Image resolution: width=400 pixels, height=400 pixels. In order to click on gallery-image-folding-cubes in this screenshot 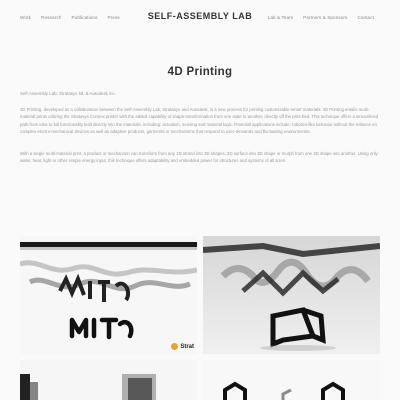, I will do `click(291, 295)`.